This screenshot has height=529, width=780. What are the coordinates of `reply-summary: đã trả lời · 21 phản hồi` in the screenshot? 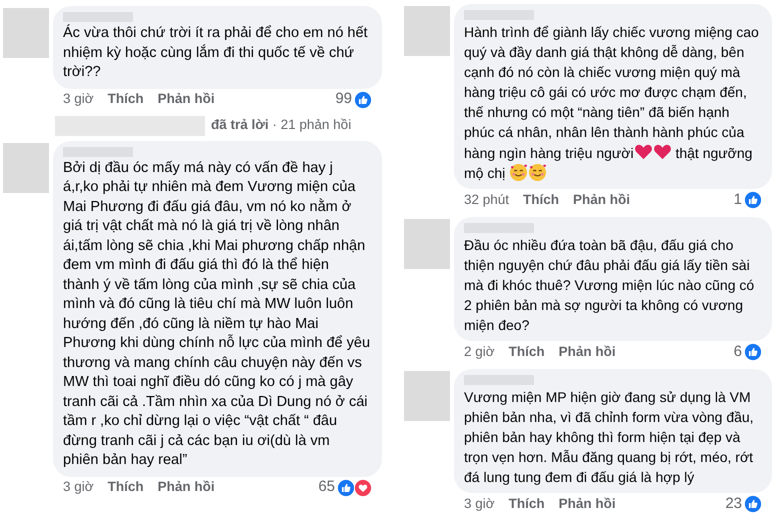 It's located at (281, 125).